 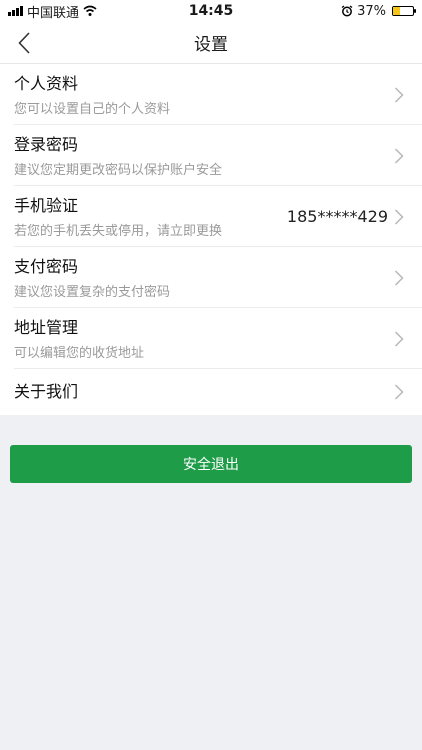 I want to click on nav-bar: 设置, so click(x=211, y=43).